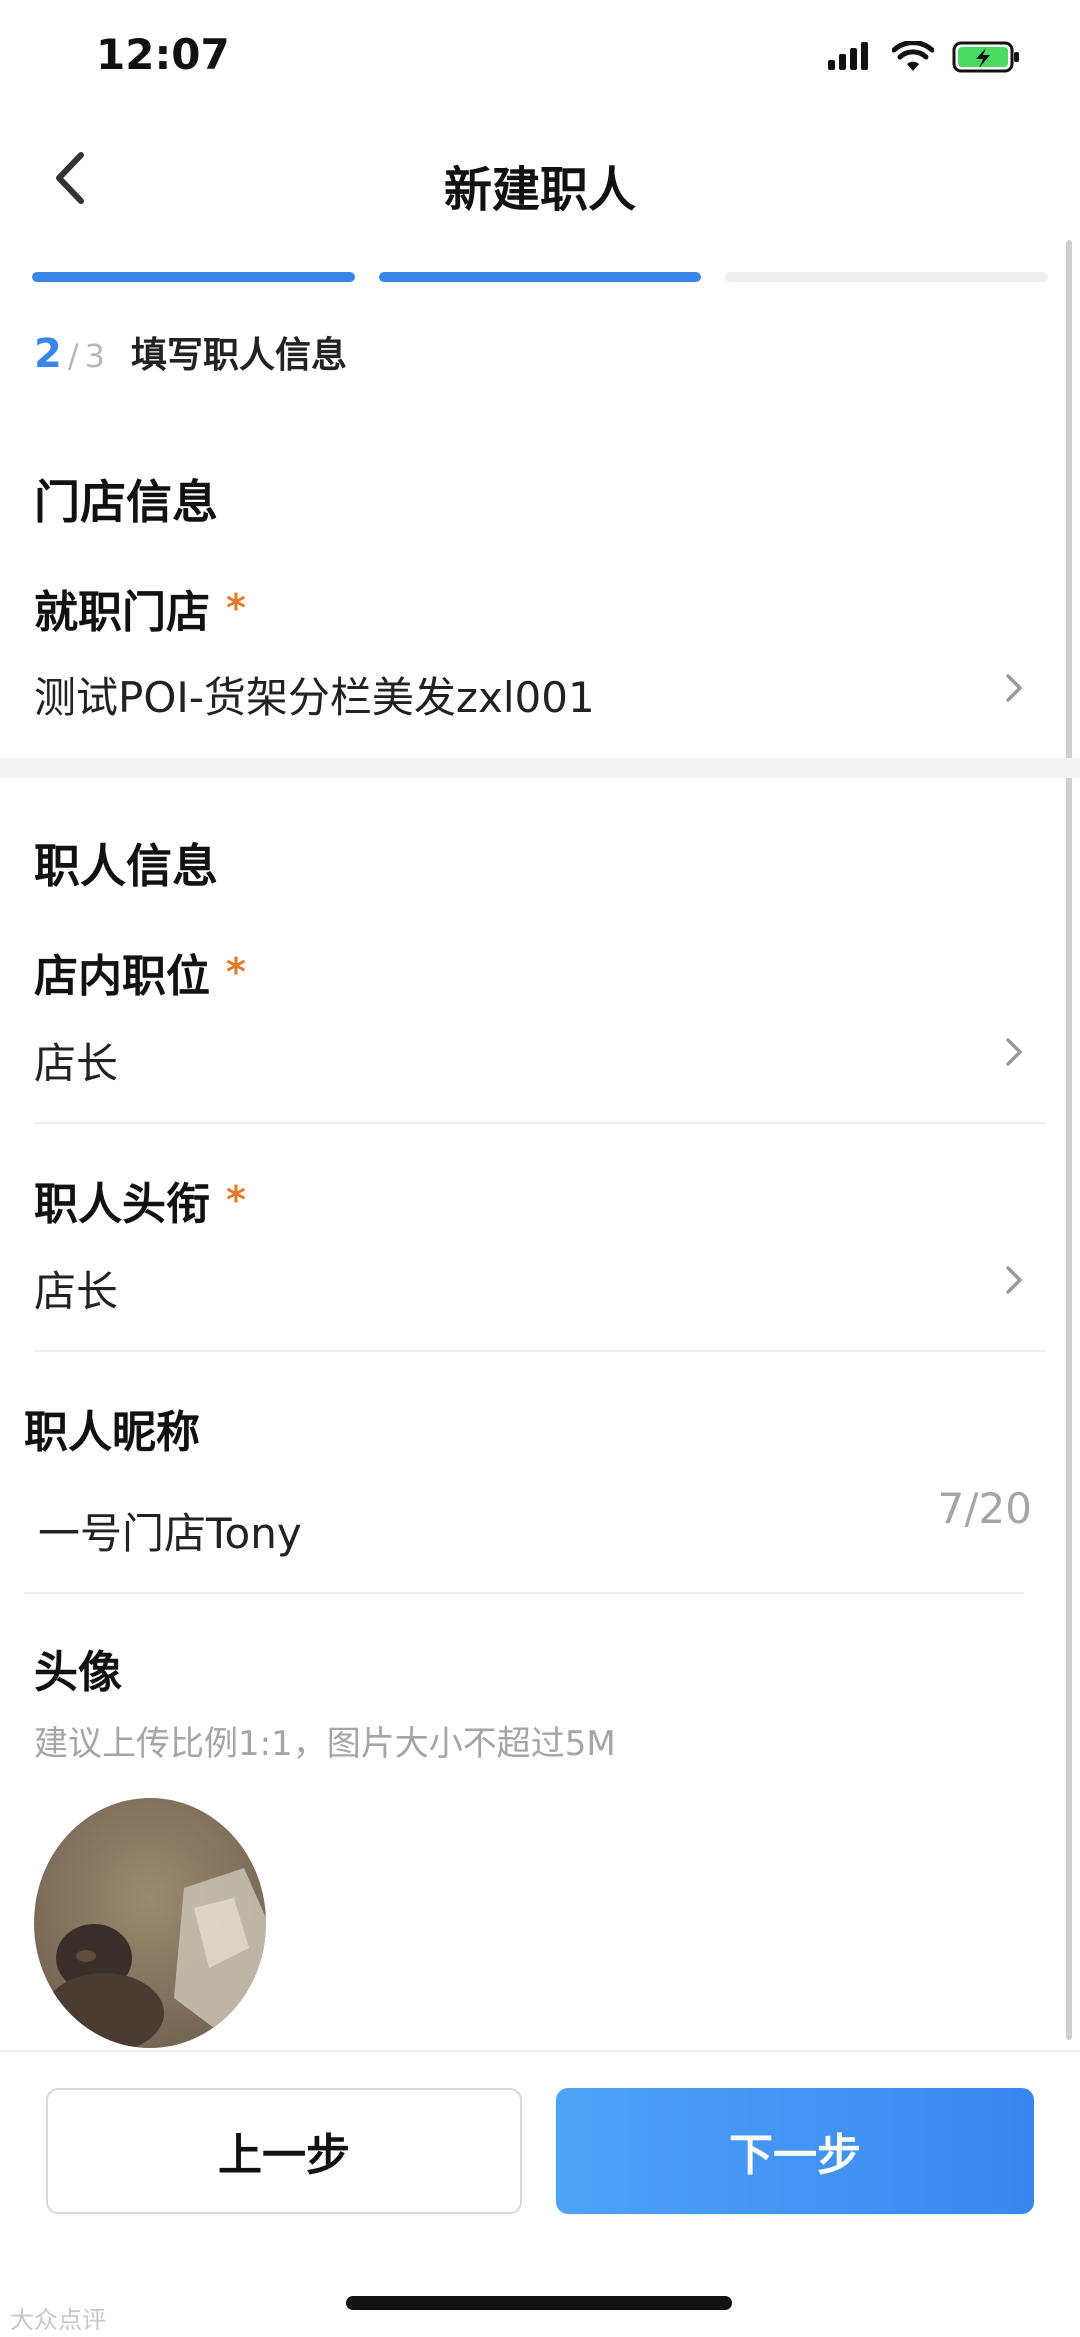 The width and height of the screenshot is (1080, 2337). What do you see at coordinates (122, 976) in the screenshot?
I see `position-label-text: 店内职位` at bounding box center [122, 976].